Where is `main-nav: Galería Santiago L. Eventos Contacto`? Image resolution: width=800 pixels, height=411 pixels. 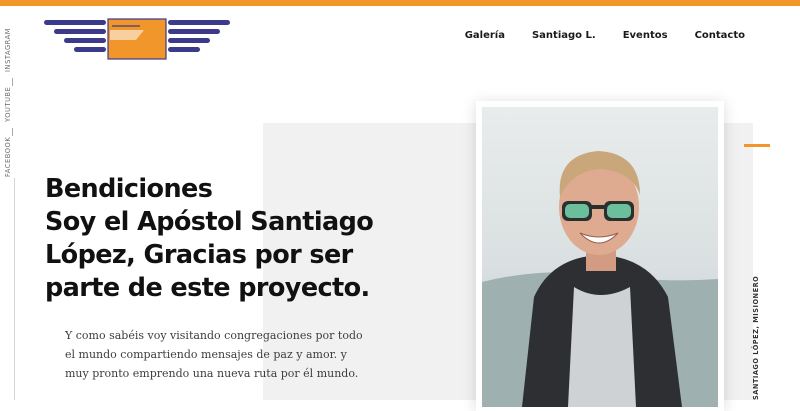 main-nav: Galería Santiago L. Eventos Contacto is located at coordinates (605, 35).